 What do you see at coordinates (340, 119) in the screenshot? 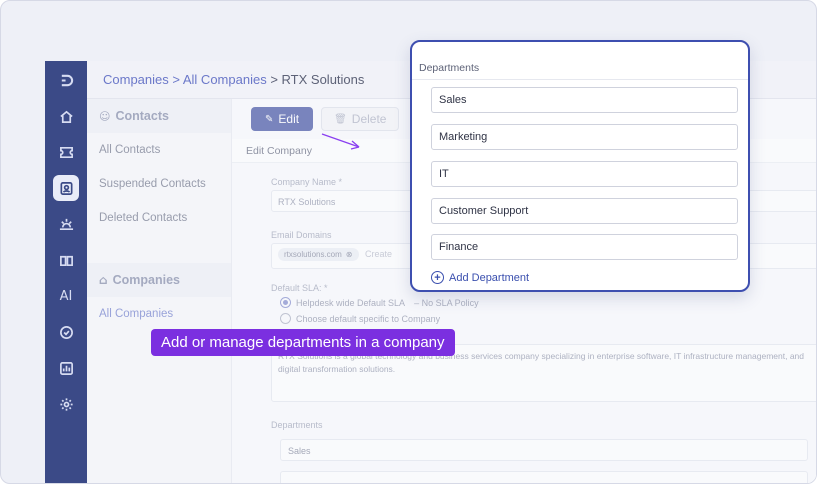
I see `trash-icon: 🗑` at bounding box center [340, 119].